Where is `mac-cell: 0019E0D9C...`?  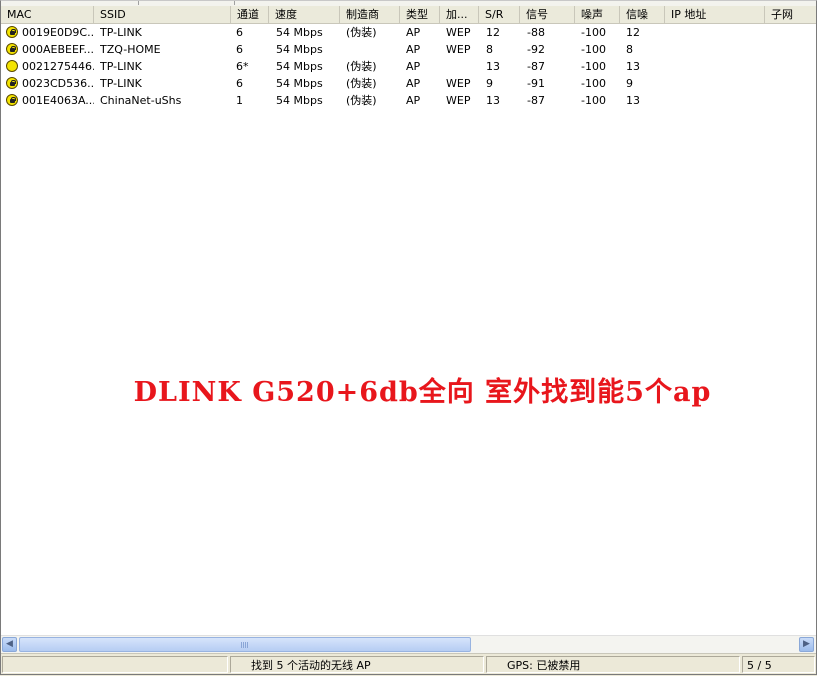
mac-cell: 0019E0D9C... is located at coordinates (58, 32).